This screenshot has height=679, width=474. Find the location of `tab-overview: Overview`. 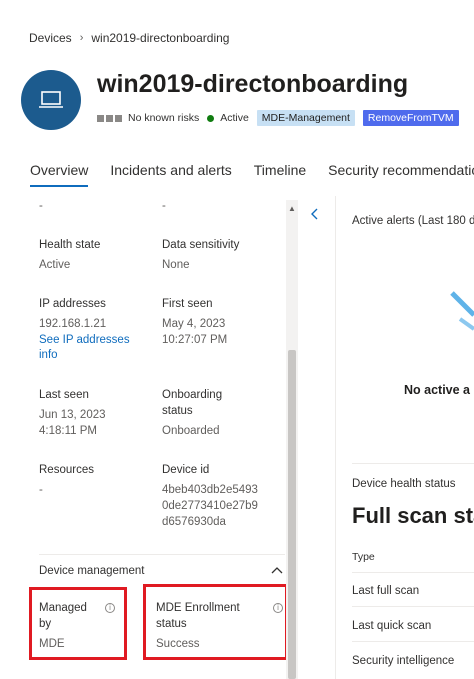

tab-overview: Overview is located at coordinates (59, 174).